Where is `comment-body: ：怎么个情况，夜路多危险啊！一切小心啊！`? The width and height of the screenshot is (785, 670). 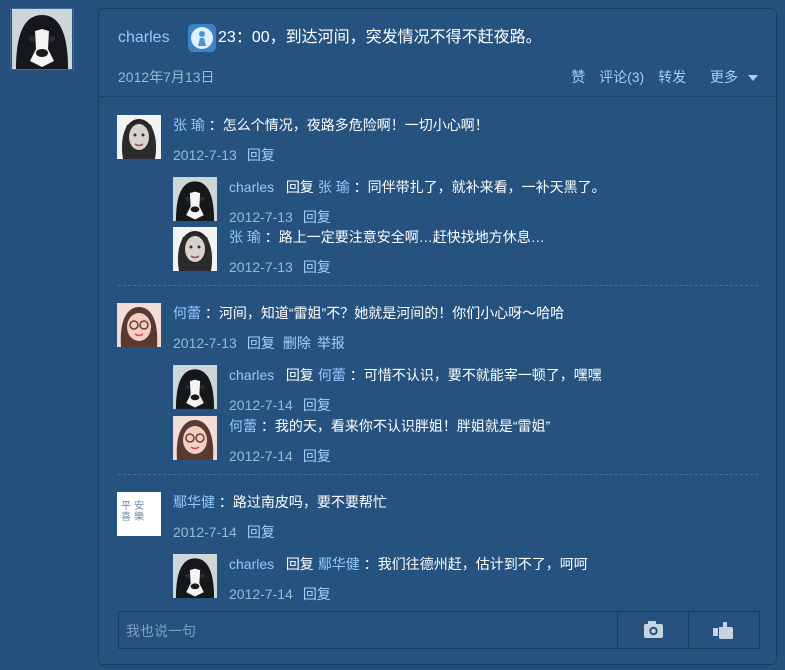
comment-body: ：怎么个情况，夜路多危险啊！一切小心啊！ is located at coordinates (348, 125).